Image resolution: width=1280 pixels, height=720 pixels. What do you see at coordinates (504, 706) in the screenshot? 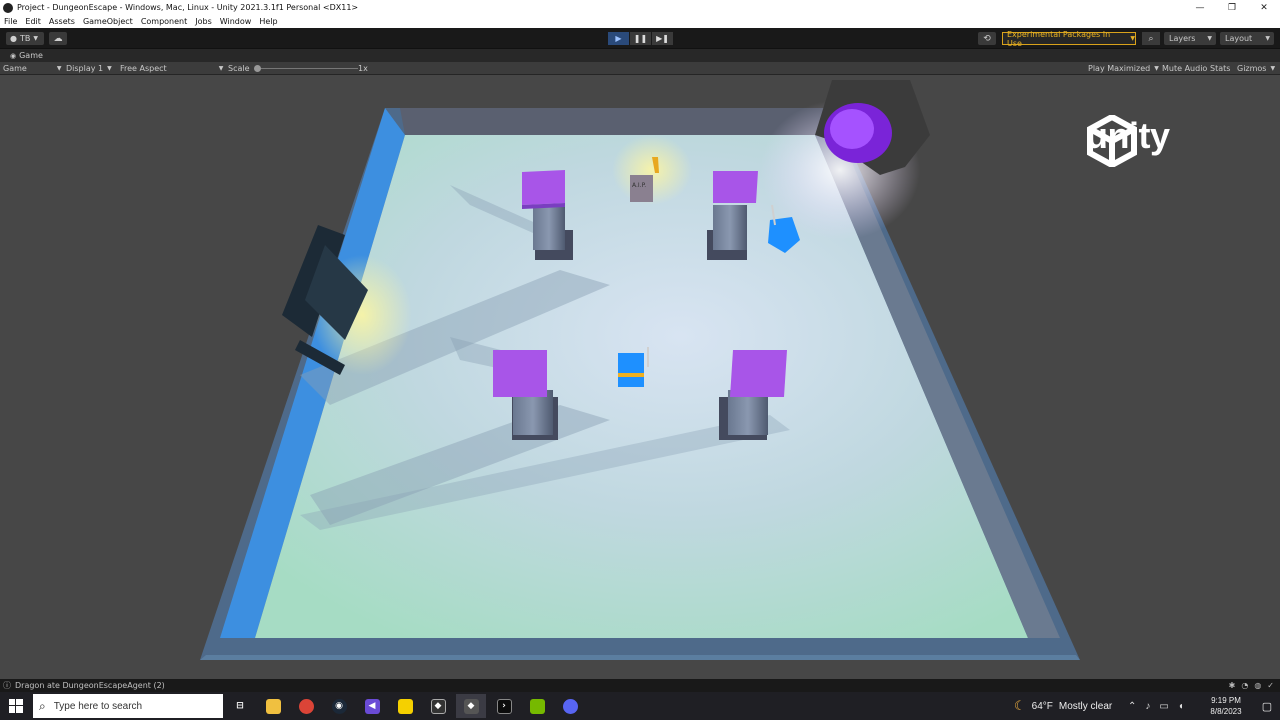
I see `terminal-button: ›` at bounding box center [504, 706].